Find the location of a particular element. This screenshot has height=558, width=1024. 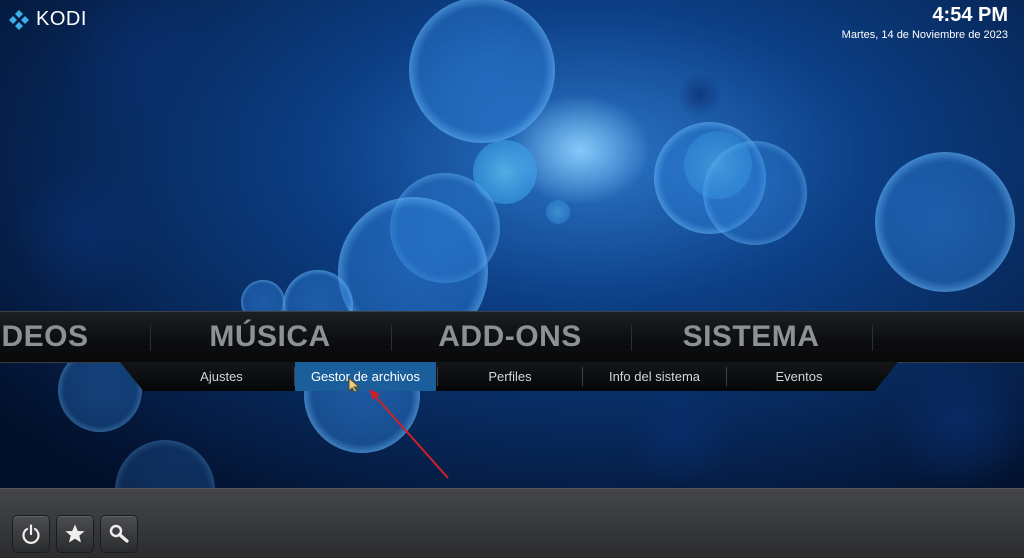

menu-item-videos: DEOS is located at coordinates (55, 337).